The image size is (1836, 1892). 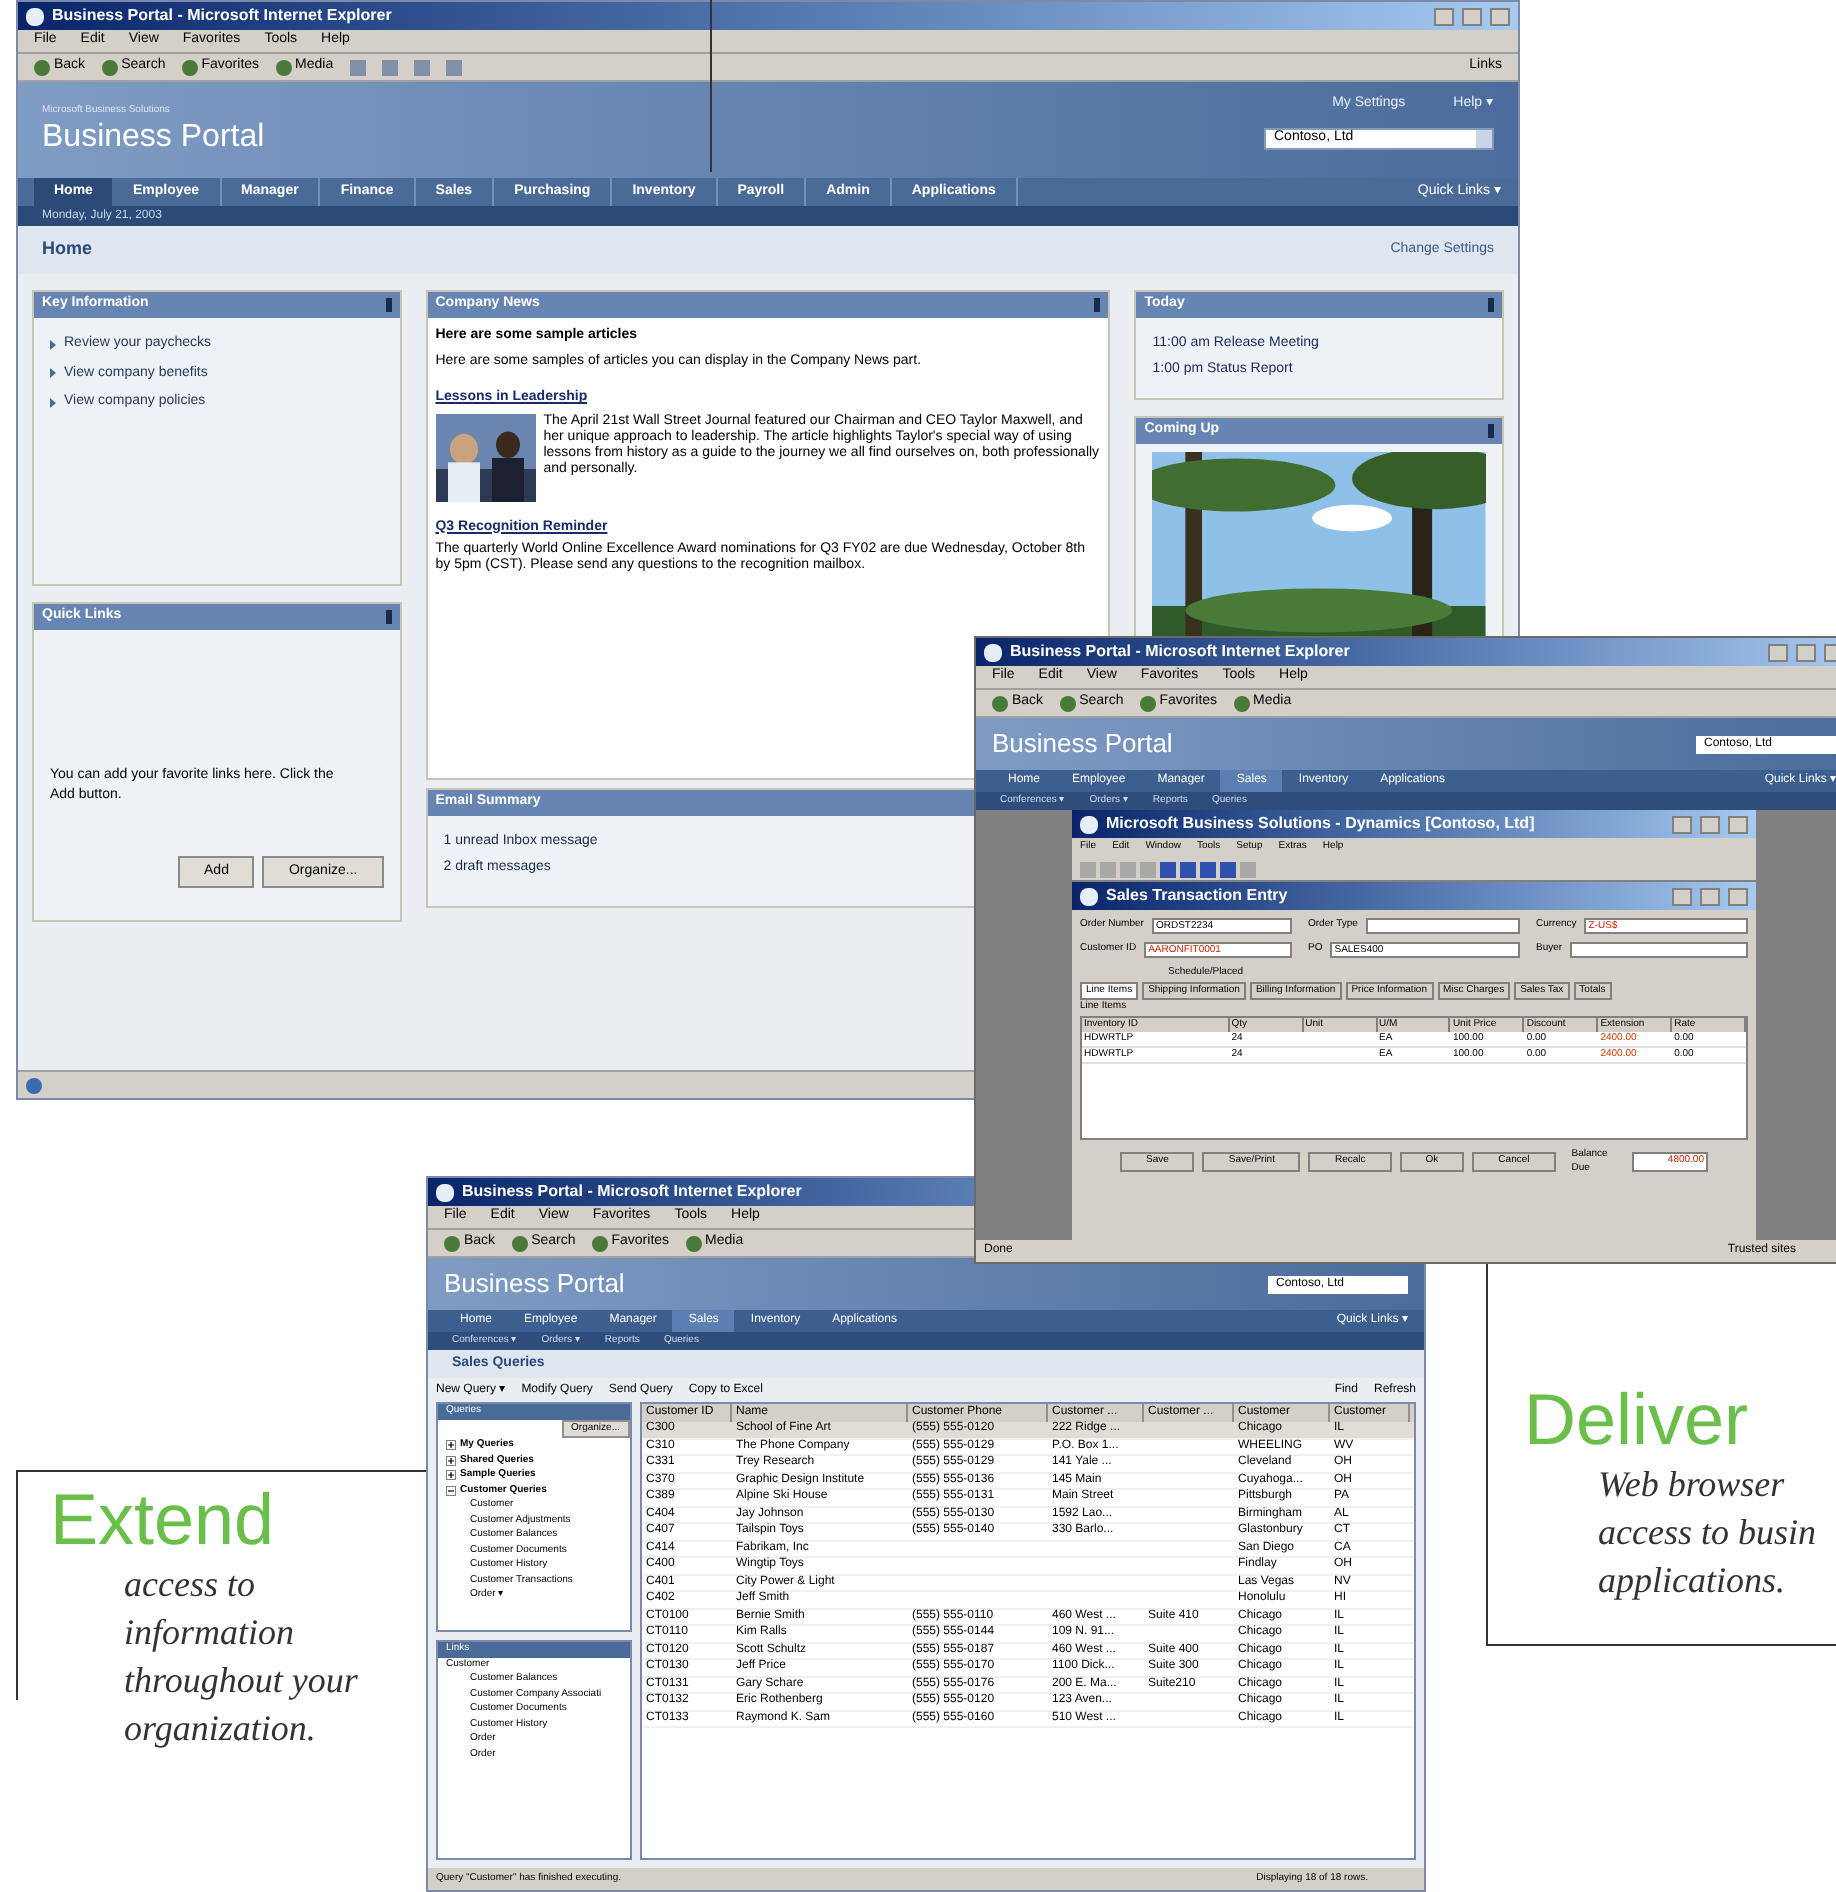 What do you see at coordinates (1484, 138) in the screenshot?
I see `dropdown-icon` at bounding box center [1484, 138].